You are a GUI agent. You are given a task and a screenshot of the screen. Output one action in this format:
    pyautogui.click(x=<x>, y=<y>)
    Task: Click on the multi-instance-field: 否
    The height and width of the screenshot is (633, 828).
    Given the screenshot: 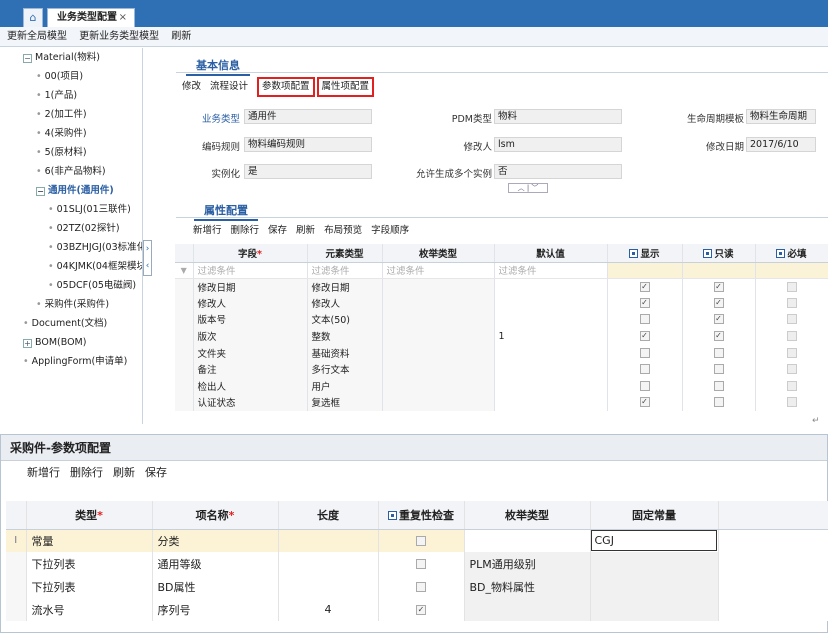 What is the action you would take?
    pyautogui.click(x=558, y=171)
    